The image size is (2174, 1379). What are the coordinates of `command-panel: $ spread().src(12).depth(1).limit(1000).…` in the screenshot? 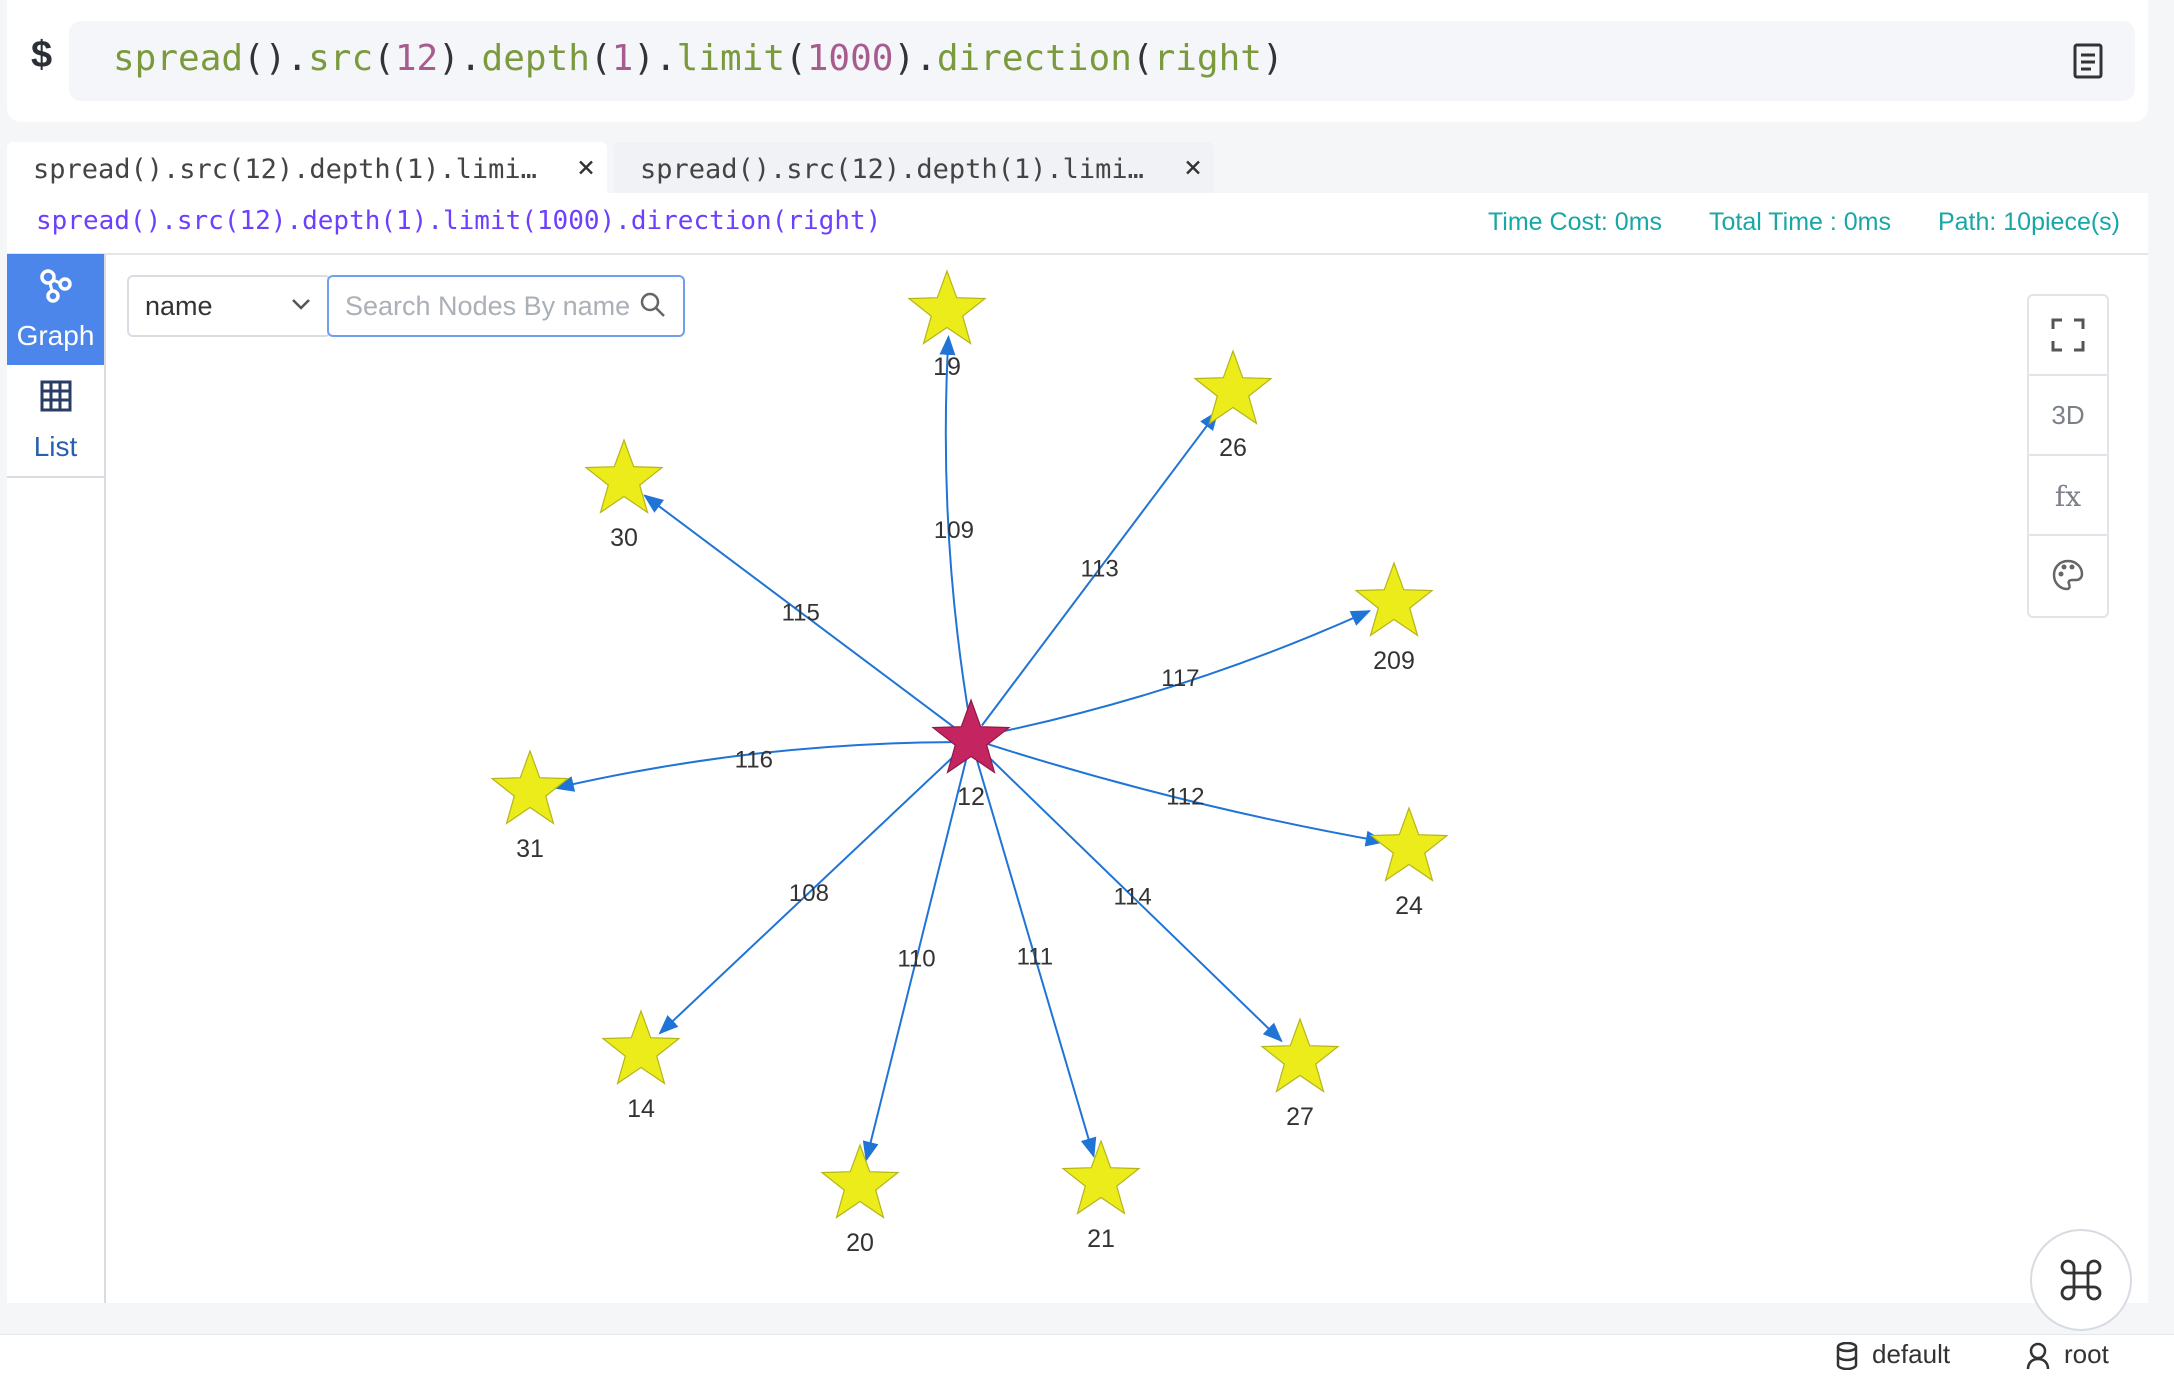 It's located at (1077, 61).